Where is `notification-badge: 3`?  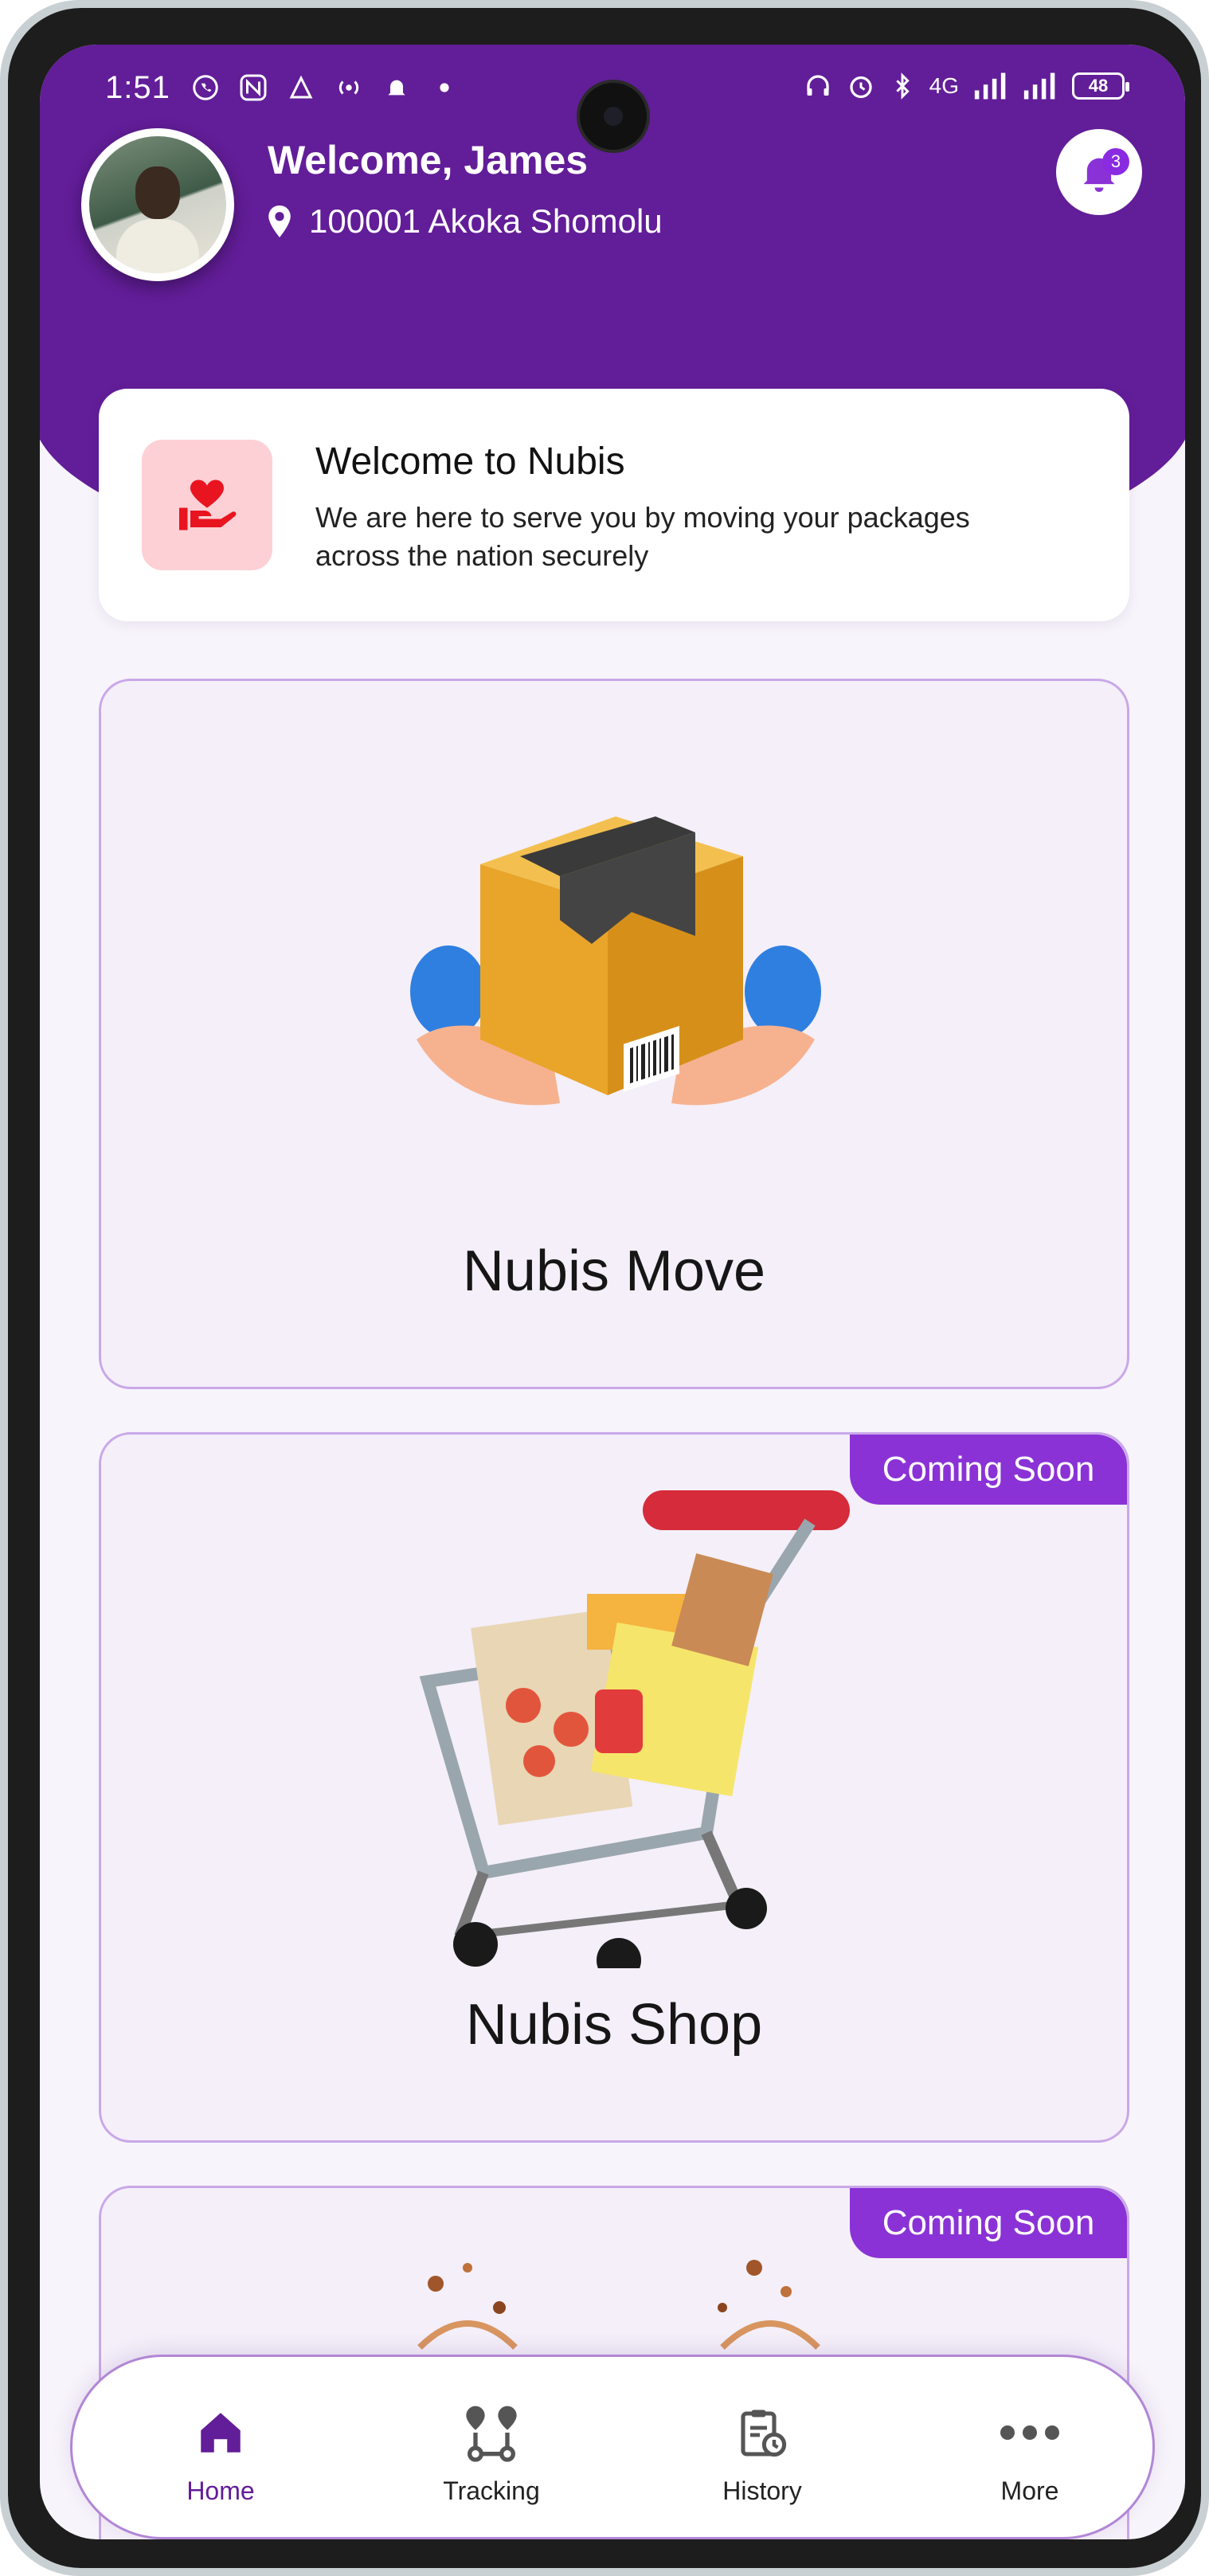 notification-badge: 3 is located at coordinates (1115, 161).